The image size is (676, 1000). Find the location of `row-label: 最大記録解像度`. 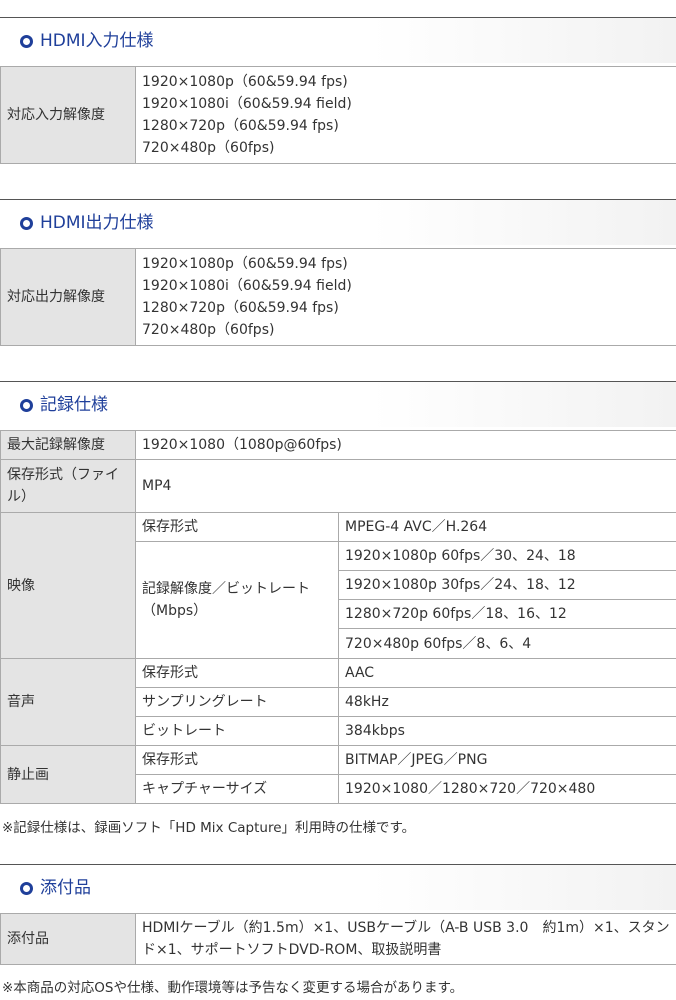

row-label: 最大記録解像度 is located at coordinates (68, 445).